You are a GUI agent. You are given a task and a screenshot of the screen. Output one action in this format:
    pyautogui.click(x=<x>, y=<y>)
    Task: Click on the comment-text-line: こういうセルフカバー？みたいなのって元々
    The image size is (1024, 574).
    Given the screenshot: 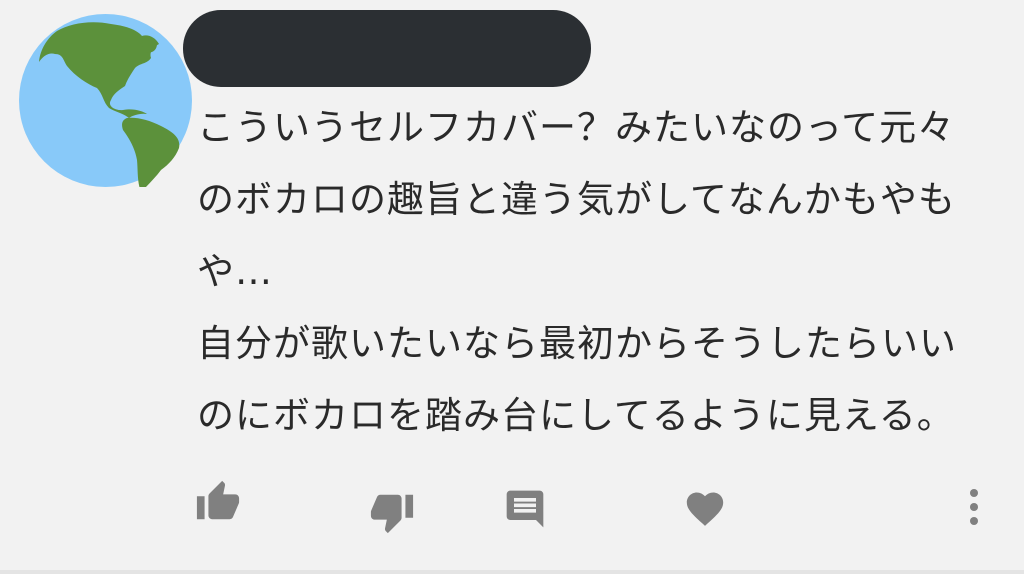 What is the action you would take?
    pyautogui.click(x=576, y=127)
    